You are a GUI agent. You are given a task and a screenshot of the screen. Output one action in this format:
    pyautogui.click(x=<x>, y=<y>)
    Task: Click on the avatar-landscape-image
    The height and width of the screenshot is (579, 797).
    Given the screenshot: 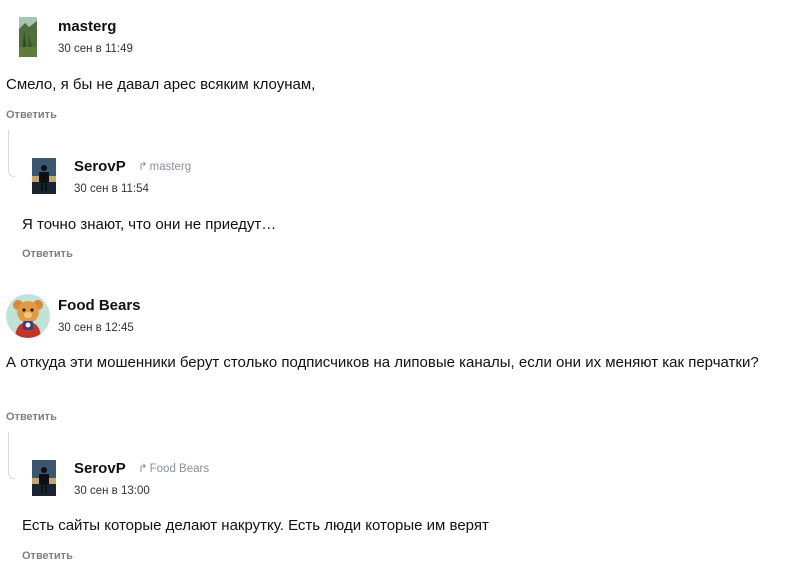 What is the action you would take?
    pyautogui.click(x=28, y=37)
    